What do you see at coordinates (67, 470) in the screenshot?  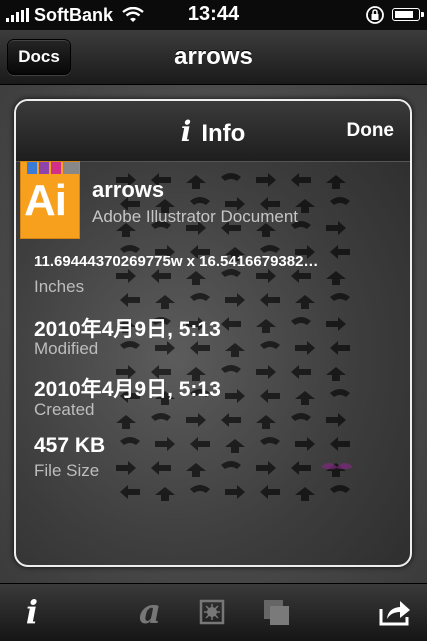 I see `file-size-label: File Size` at bounding box center [67, 470].